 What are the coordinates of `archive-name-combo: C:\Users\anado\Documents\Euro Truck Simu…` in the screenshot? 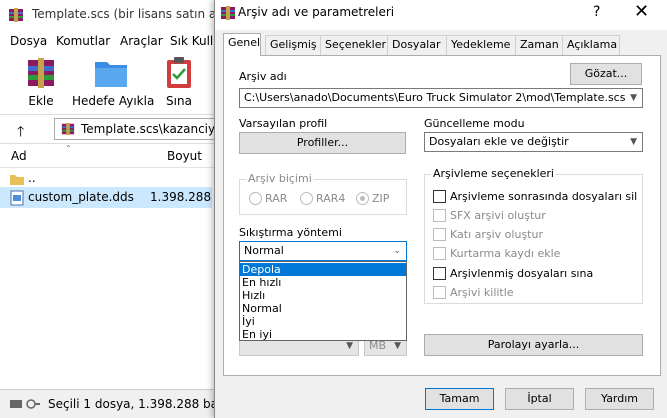 It's located at (441, 98).